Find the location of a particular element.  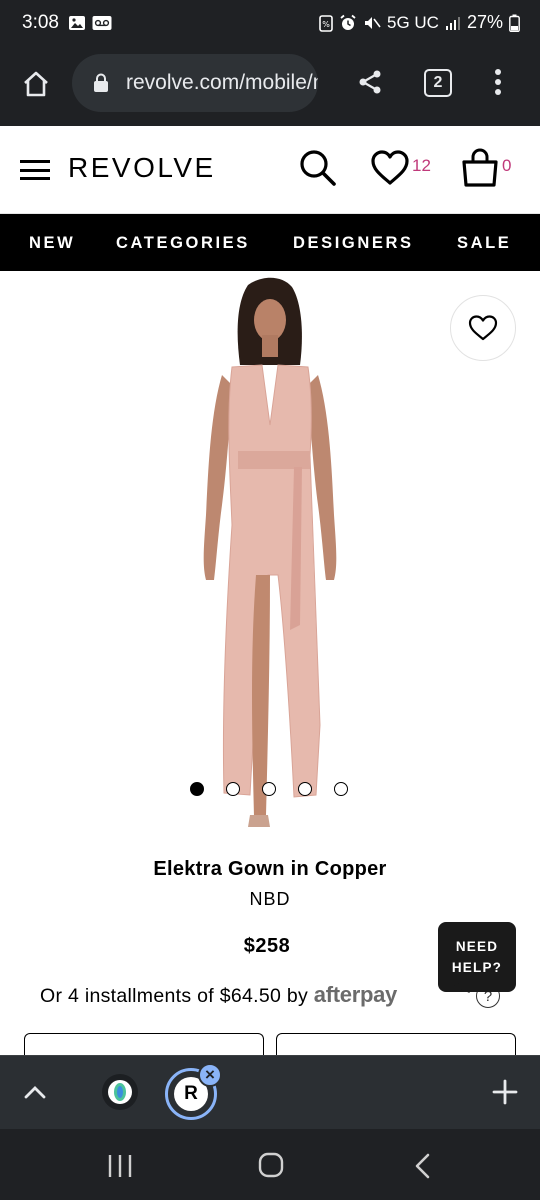

nav-item-new: NEW is located at coordinates (52, 243).